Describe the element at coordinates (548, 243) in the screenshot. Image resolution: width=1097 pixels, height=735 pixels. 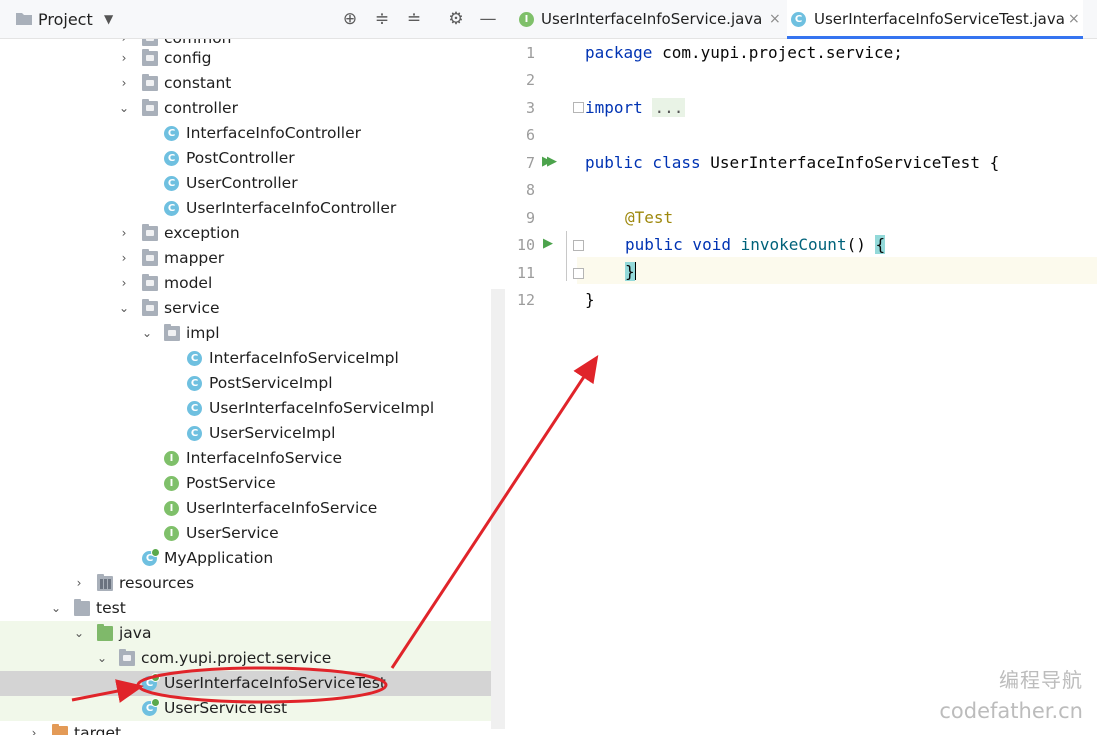
I see `run-test-icon: ▶` at that location.